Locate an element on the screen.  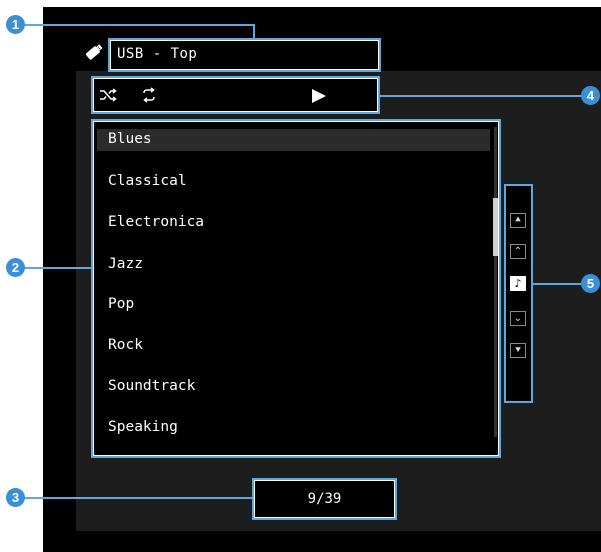
scrollbar-thumb is located at coordinates (495, 227).